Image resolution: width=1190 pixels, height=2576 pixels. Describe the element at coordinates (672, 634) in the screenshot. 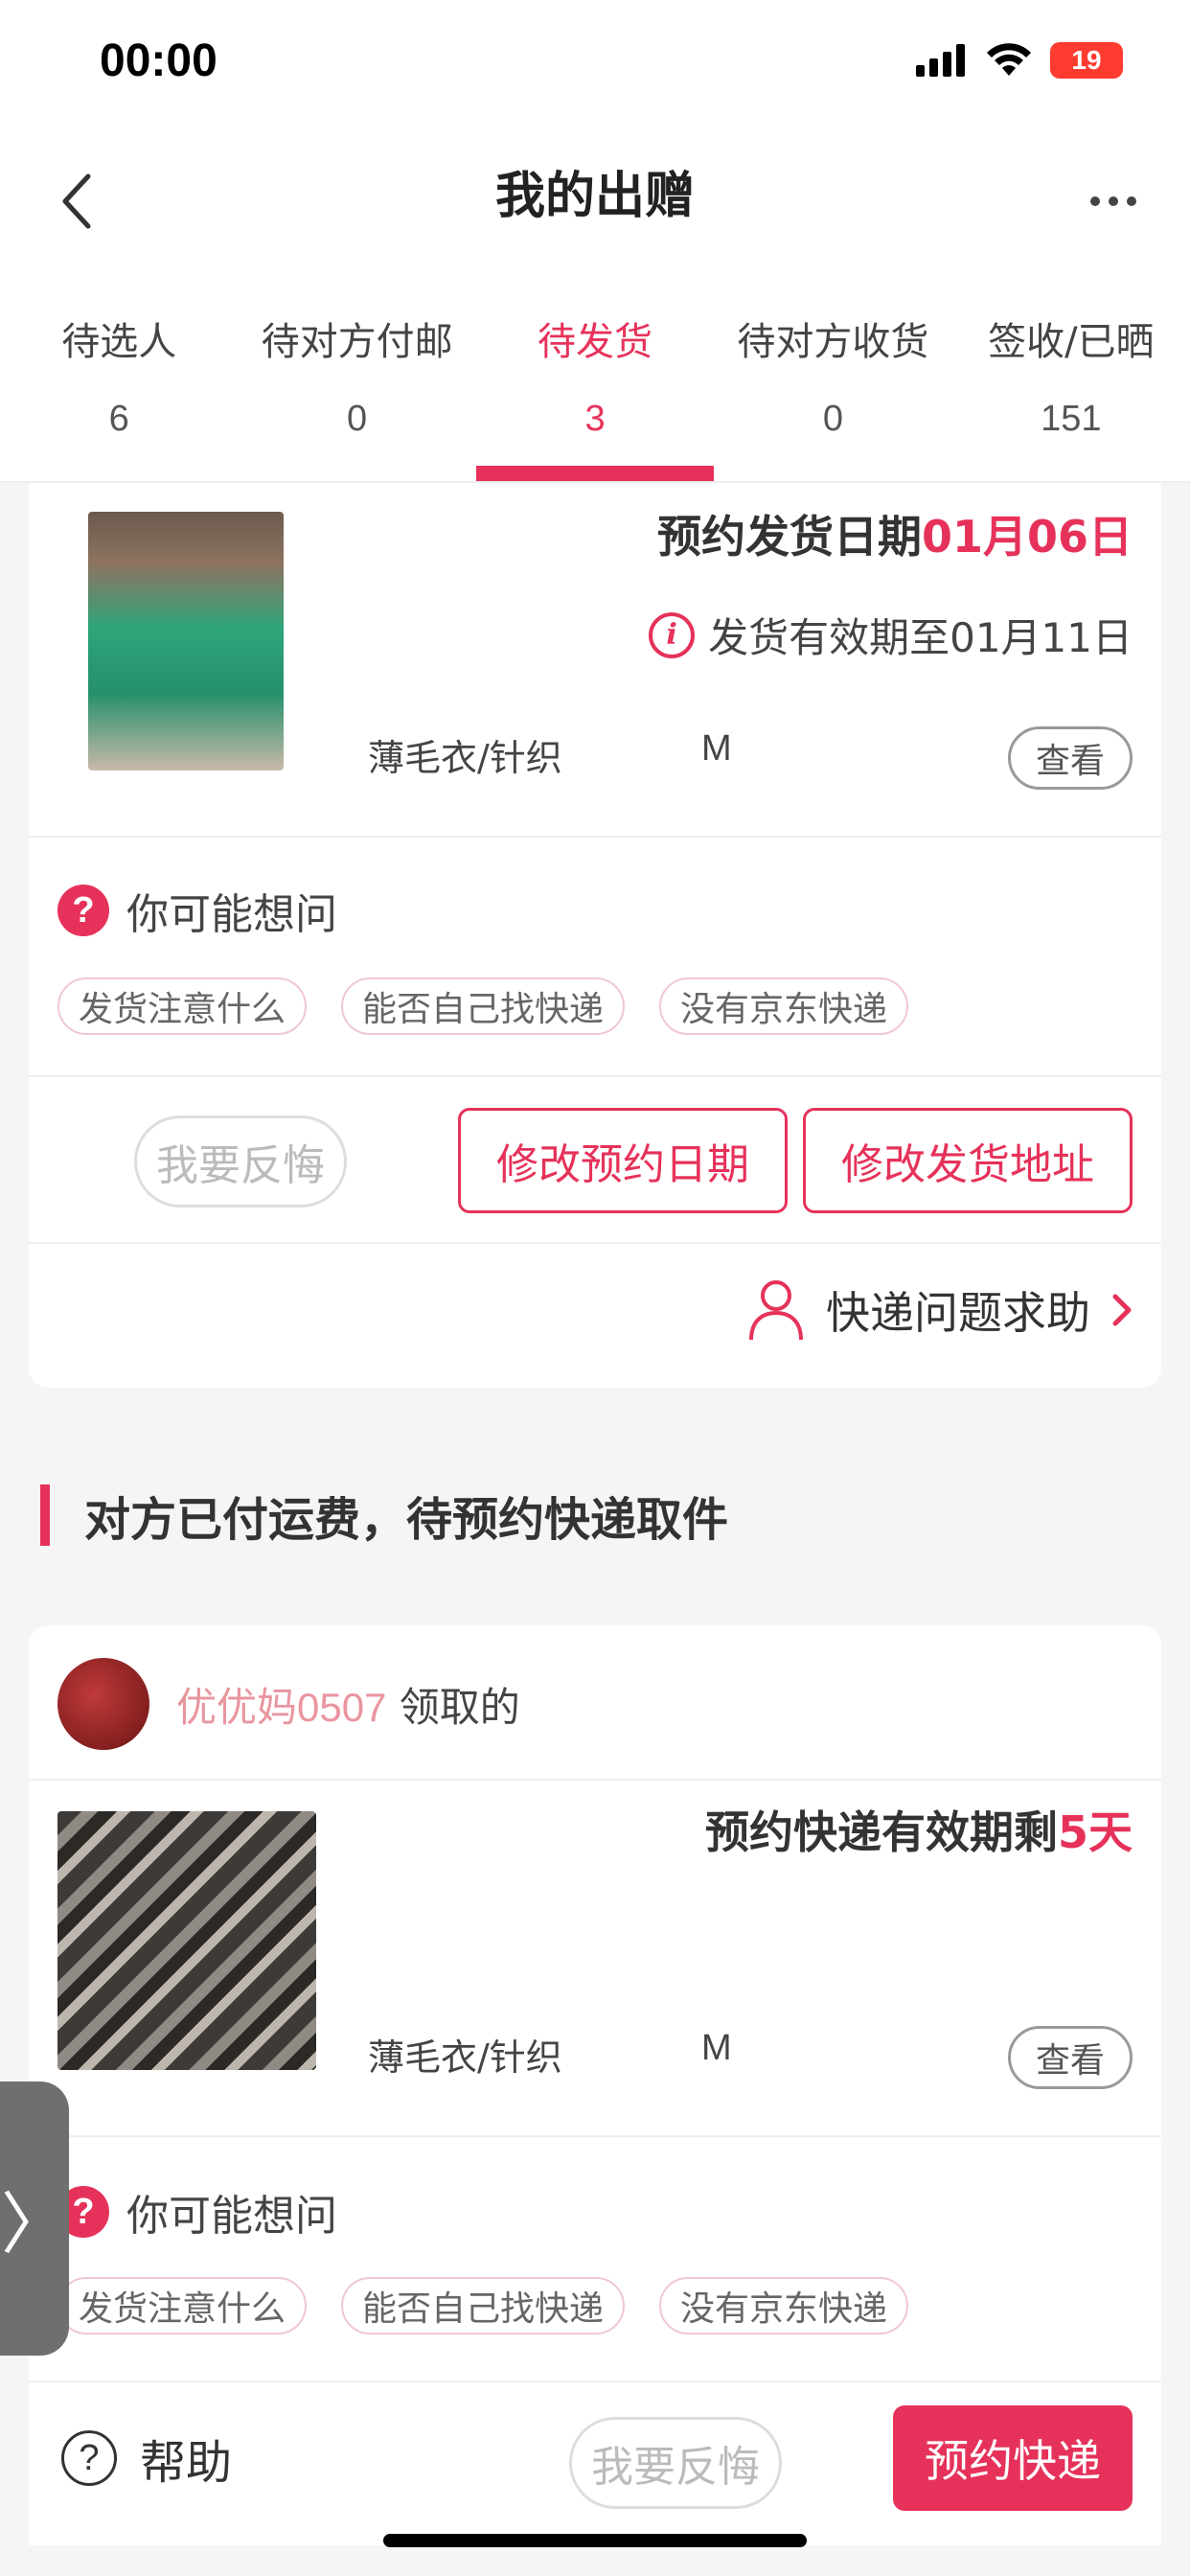

I see `info-icon: i` at that location.